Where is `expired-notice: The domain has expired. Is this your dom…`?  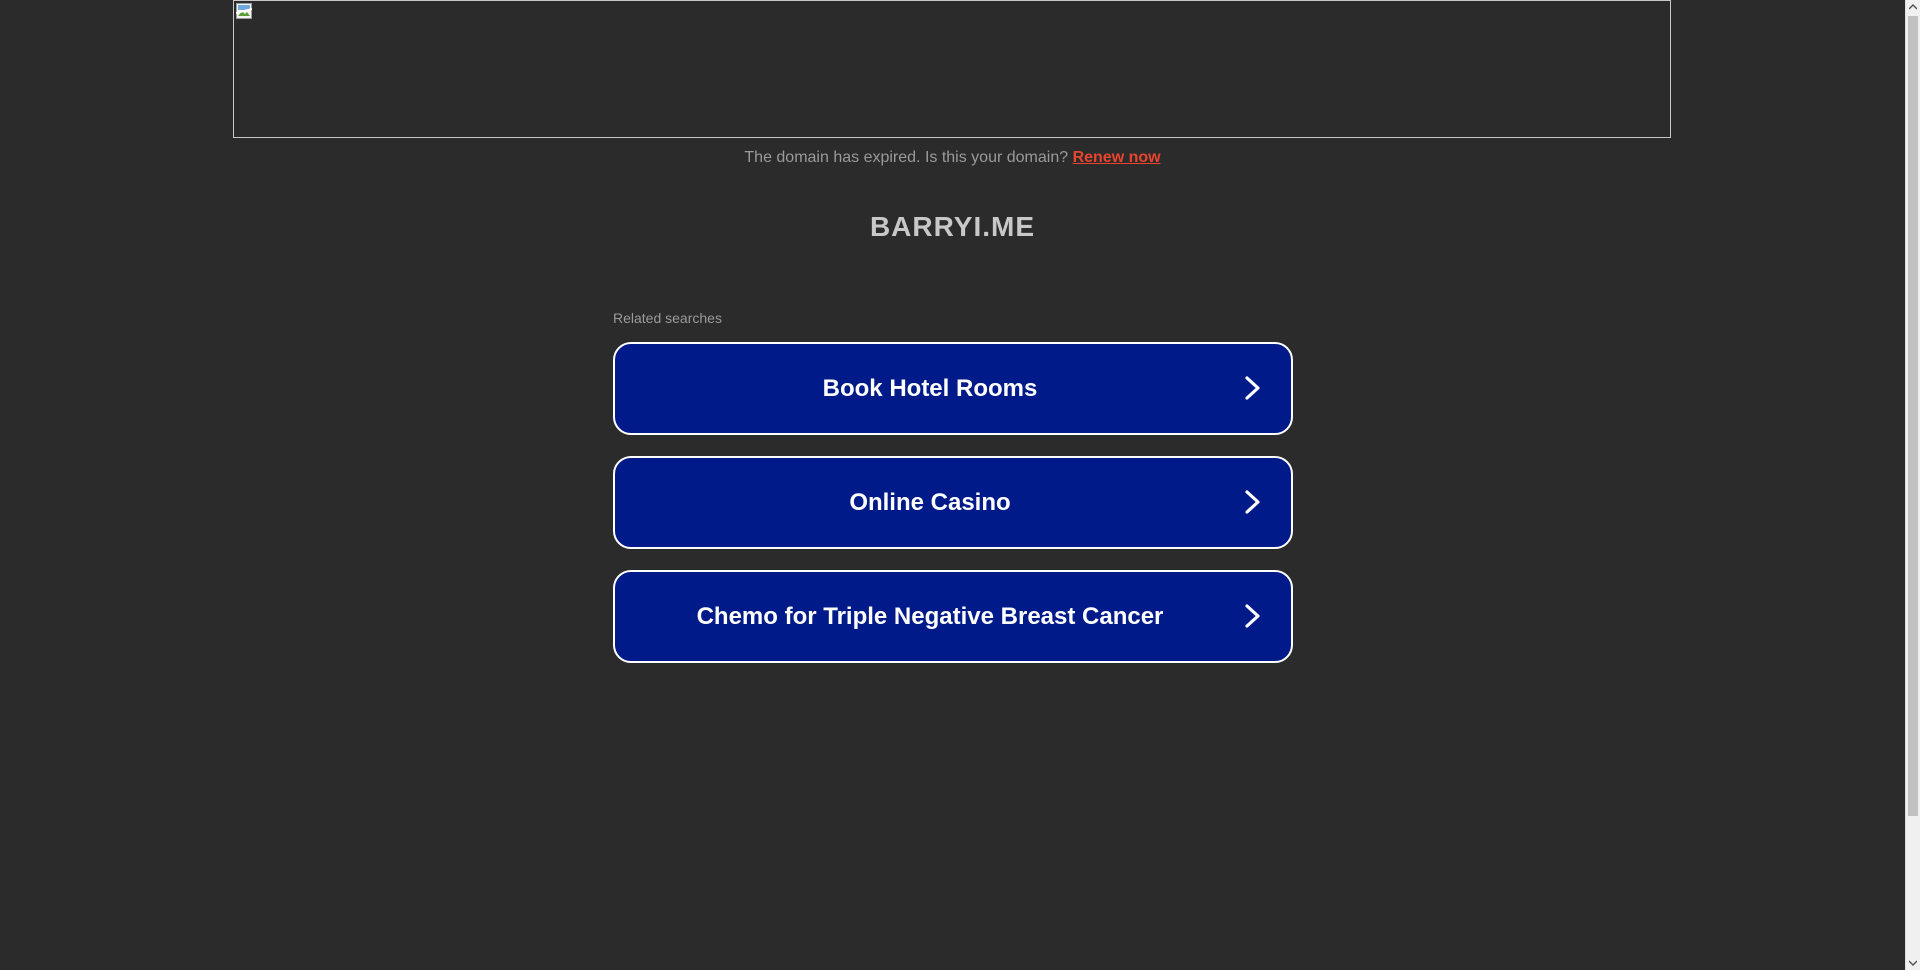 expired-notice: The domain has expired. Is this your dom… is located at coordinates (952, 158).